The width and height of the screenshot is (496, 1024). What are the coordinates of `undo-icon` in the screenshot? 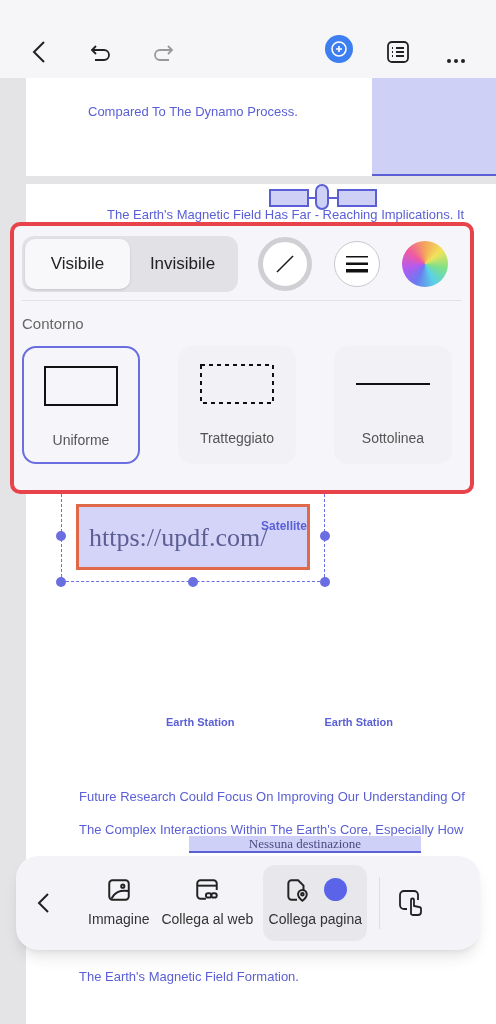 It's located at (101, 54).